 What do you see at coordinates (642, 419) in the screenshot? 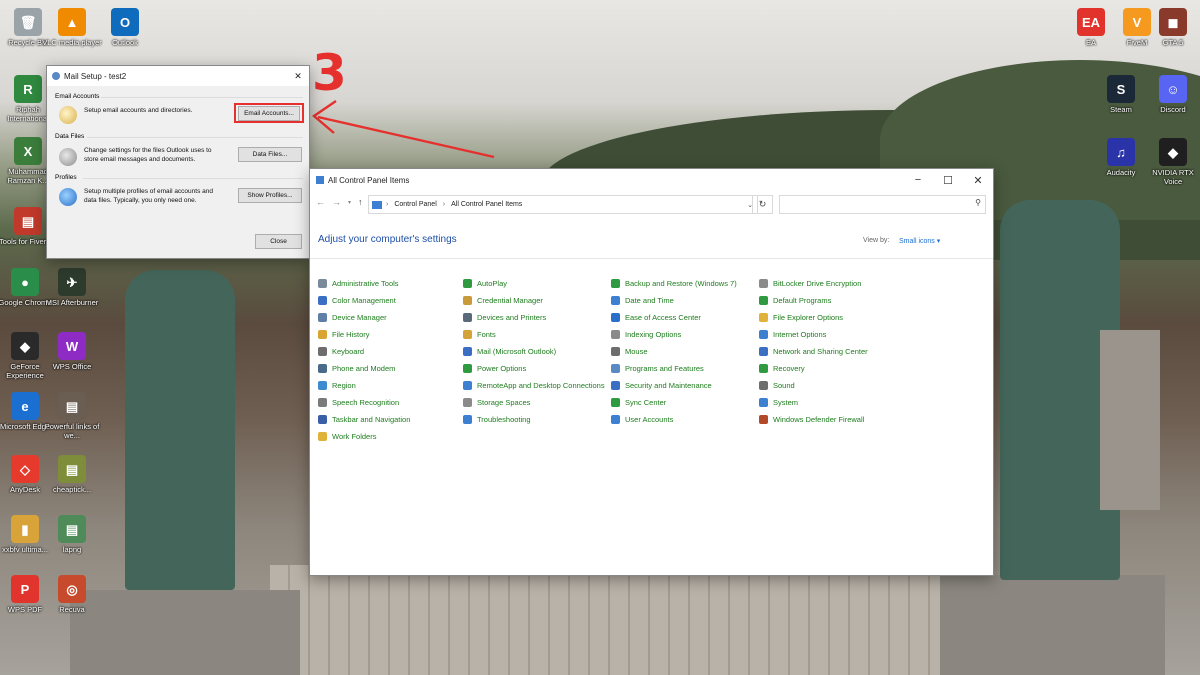
I see `control-panel-item: User Accounts` at bounding box center [642, 419].